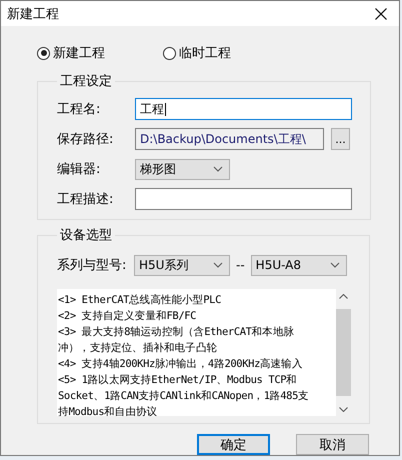 The width and height of the screenshot is (402, 460). I want to click on info-line: <4> 支持4轴200KHz脉冲输出，4路200KHz高速输入, so click(181, 364).